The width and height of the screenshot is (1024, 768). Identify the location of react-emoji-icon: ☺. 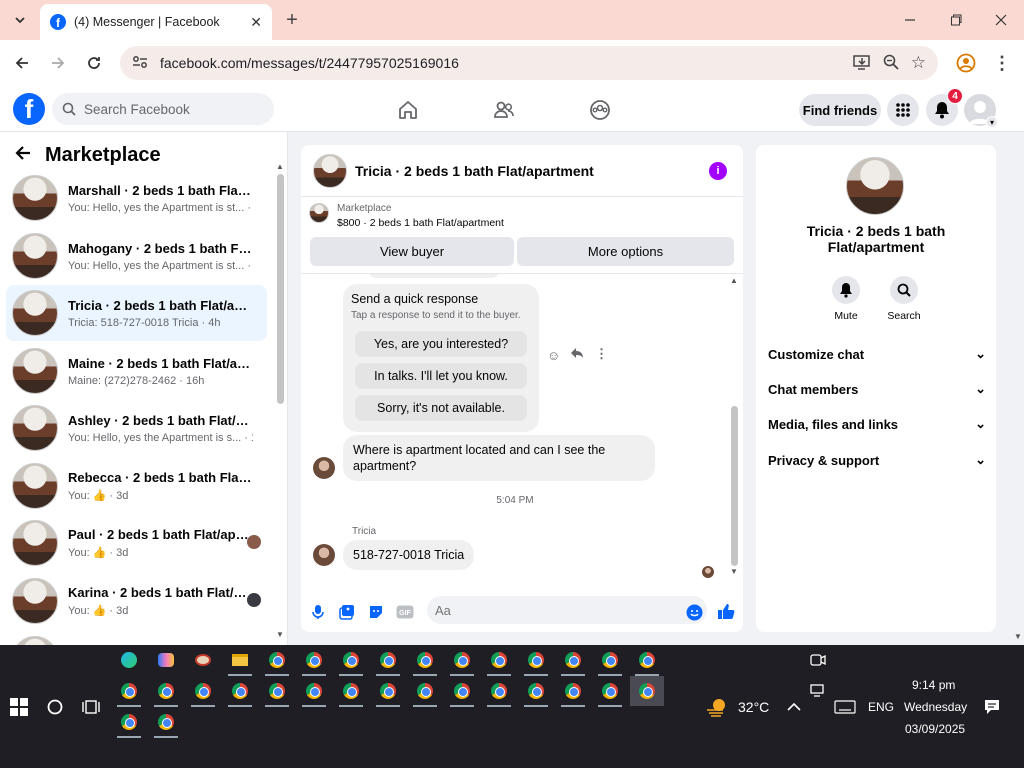
(553, 355).